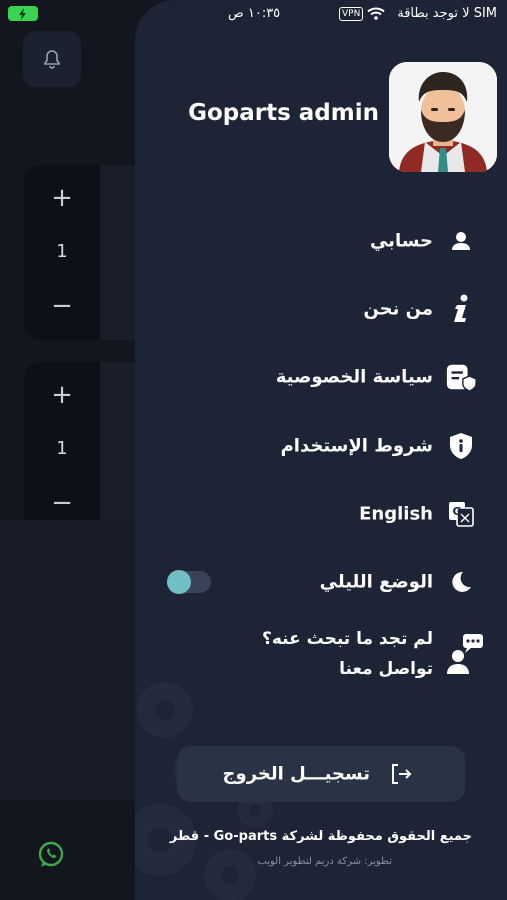 Image resolution: width=507 pixels, height=900 pixels. I want to click on avatar-image, so click(443, 117).